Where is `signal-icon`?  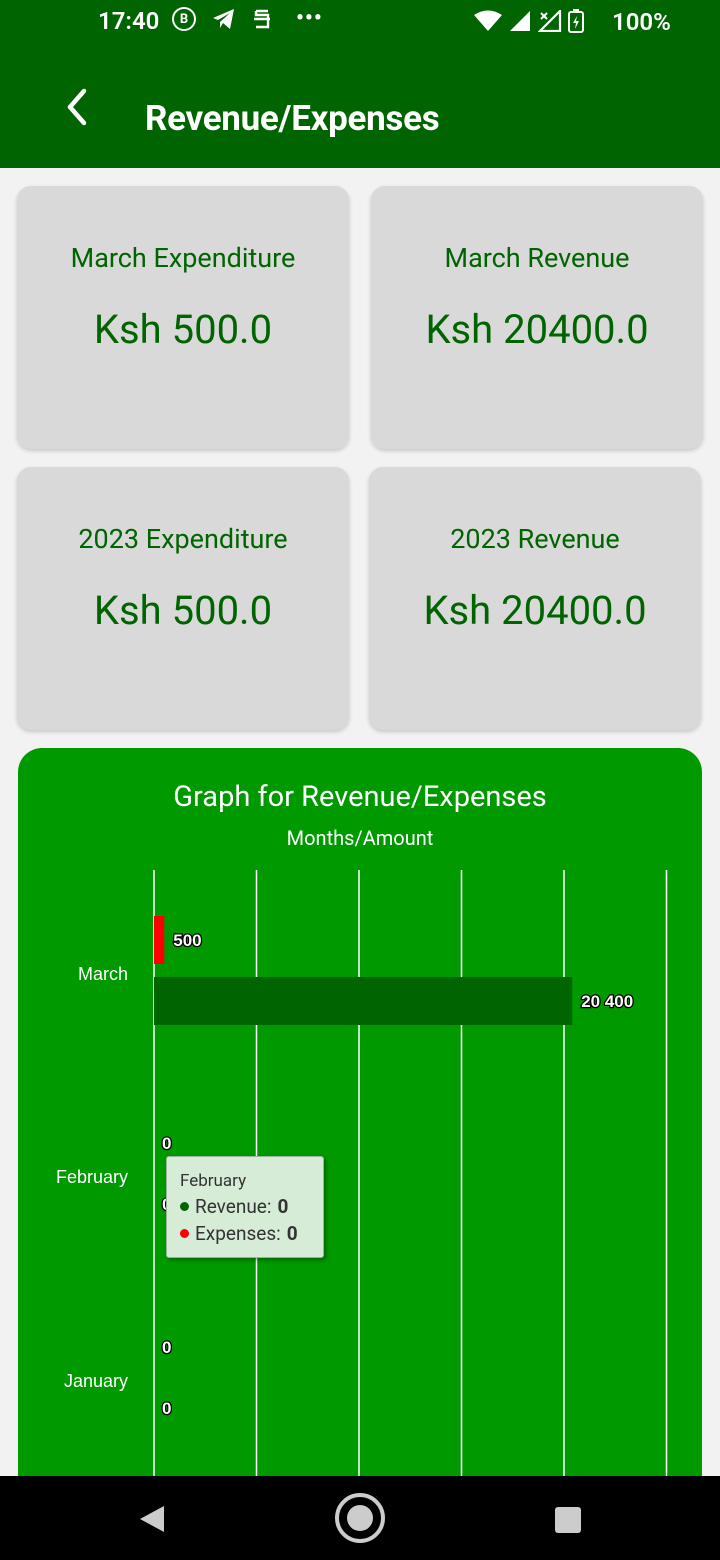
signal-icon is located at coordinates (520, 21).